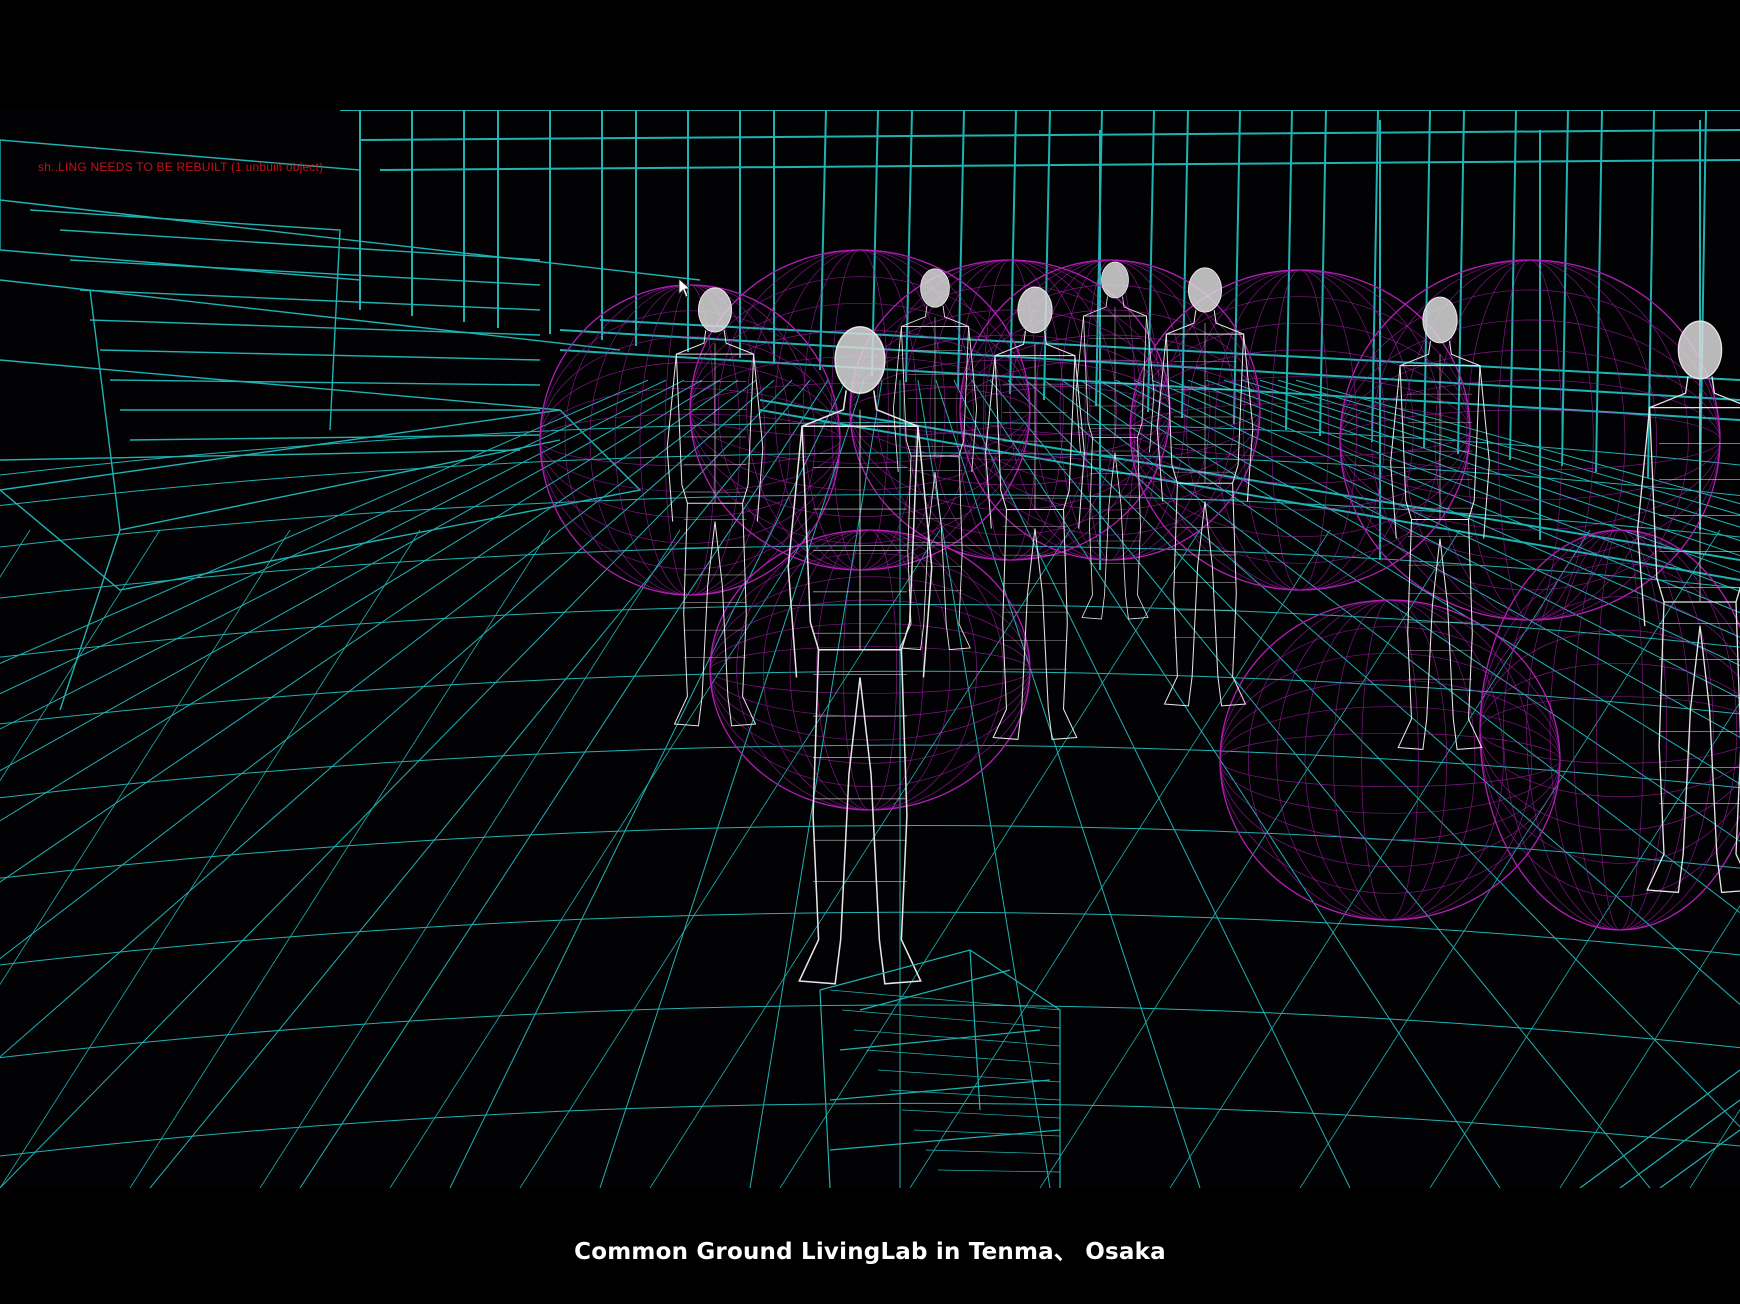  What do you see at coordinates (870, 1252) in the screenshot?
I see `video-caption: Common Ground LivingLab in Tenma、 Osaka` at bounding box center [870, 1252].